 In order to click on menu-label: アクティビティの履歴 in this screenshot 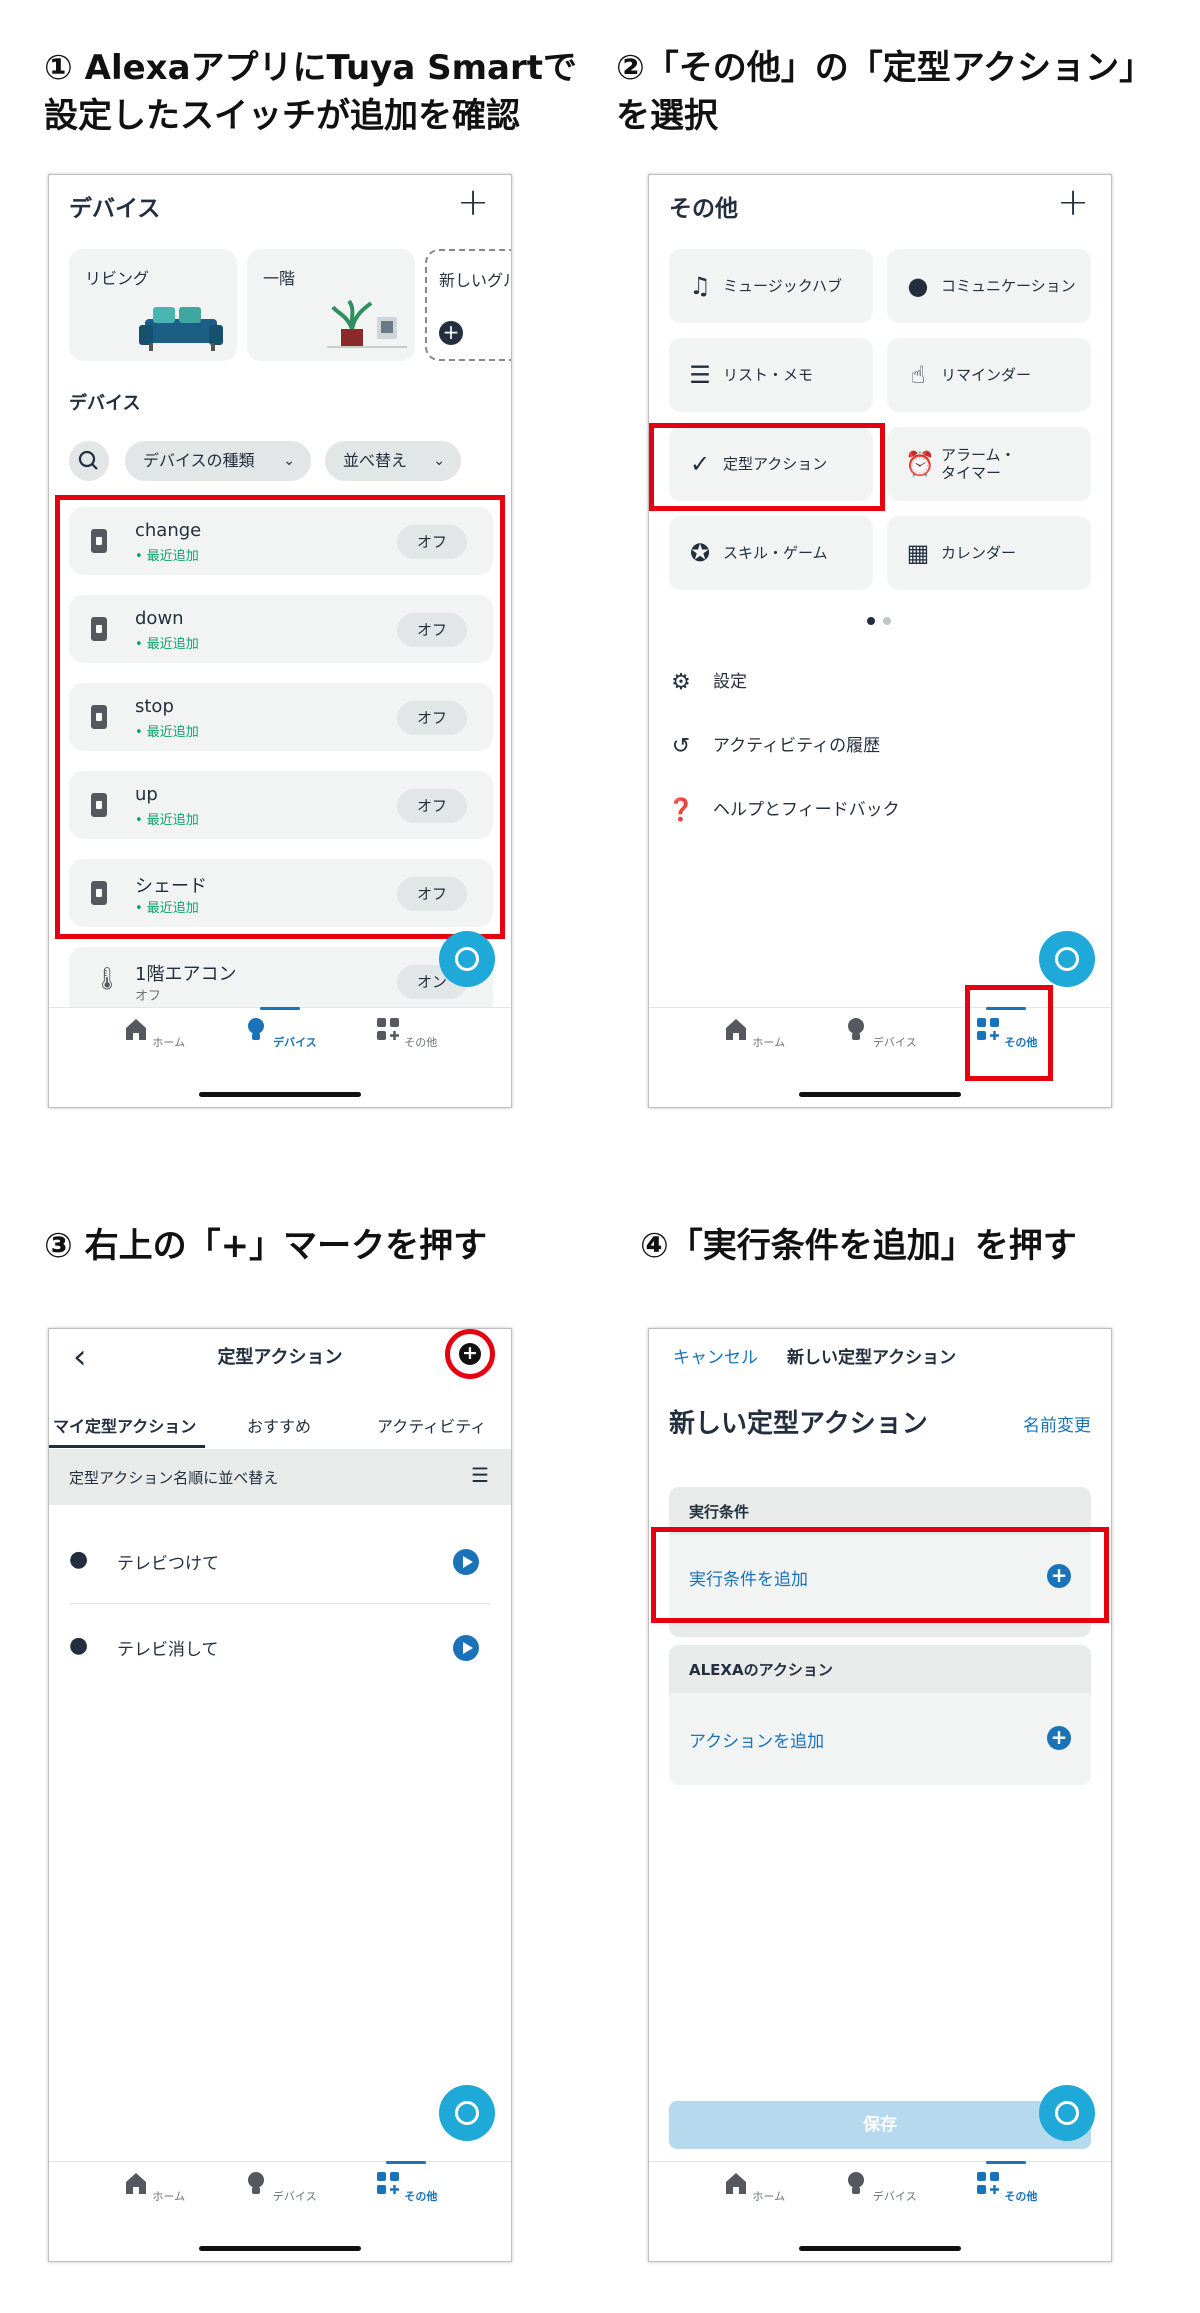, I will do `click(797, 746)`.